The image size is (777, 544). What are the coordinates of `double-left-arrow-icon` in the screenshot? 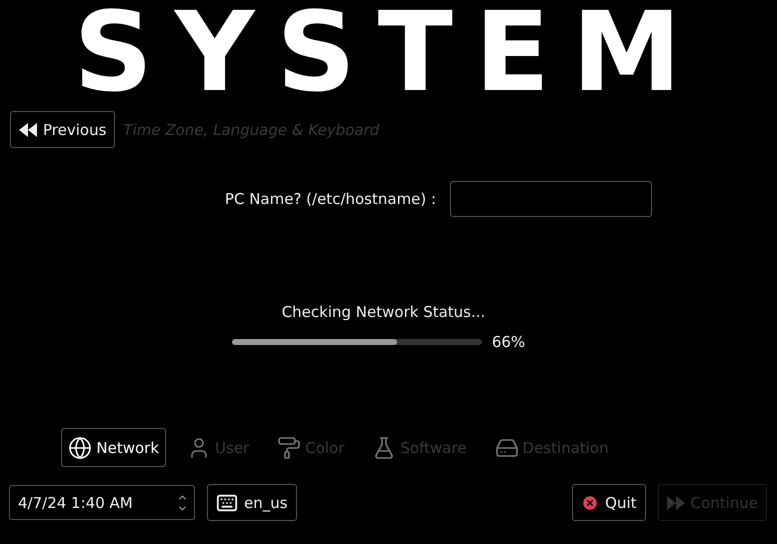 It's located at (28, 129).